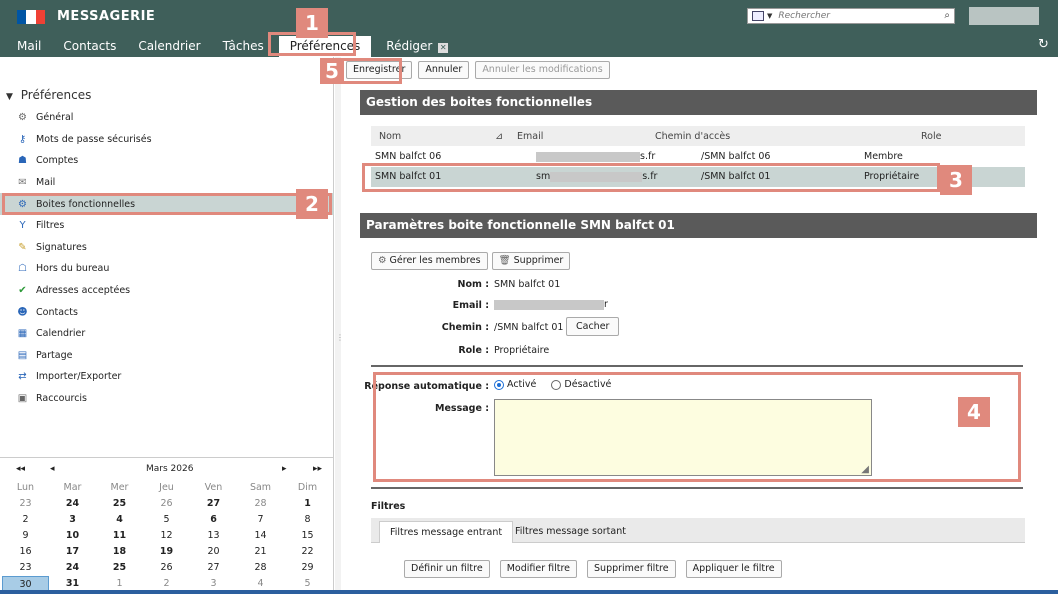  Describe the element at coordinates (531, 261) in the screenshot. I see `delete-box-button: 🗑 Supprimer` at that location.